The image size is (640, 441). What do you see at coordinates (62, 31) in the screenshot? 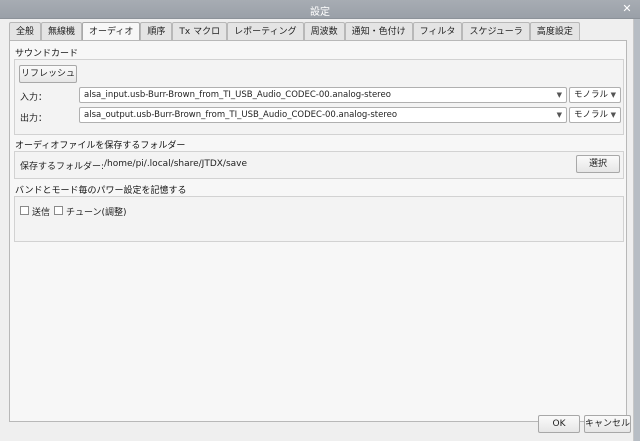
I see `tab-radio: 無線機` at bounding box center [62, 31].